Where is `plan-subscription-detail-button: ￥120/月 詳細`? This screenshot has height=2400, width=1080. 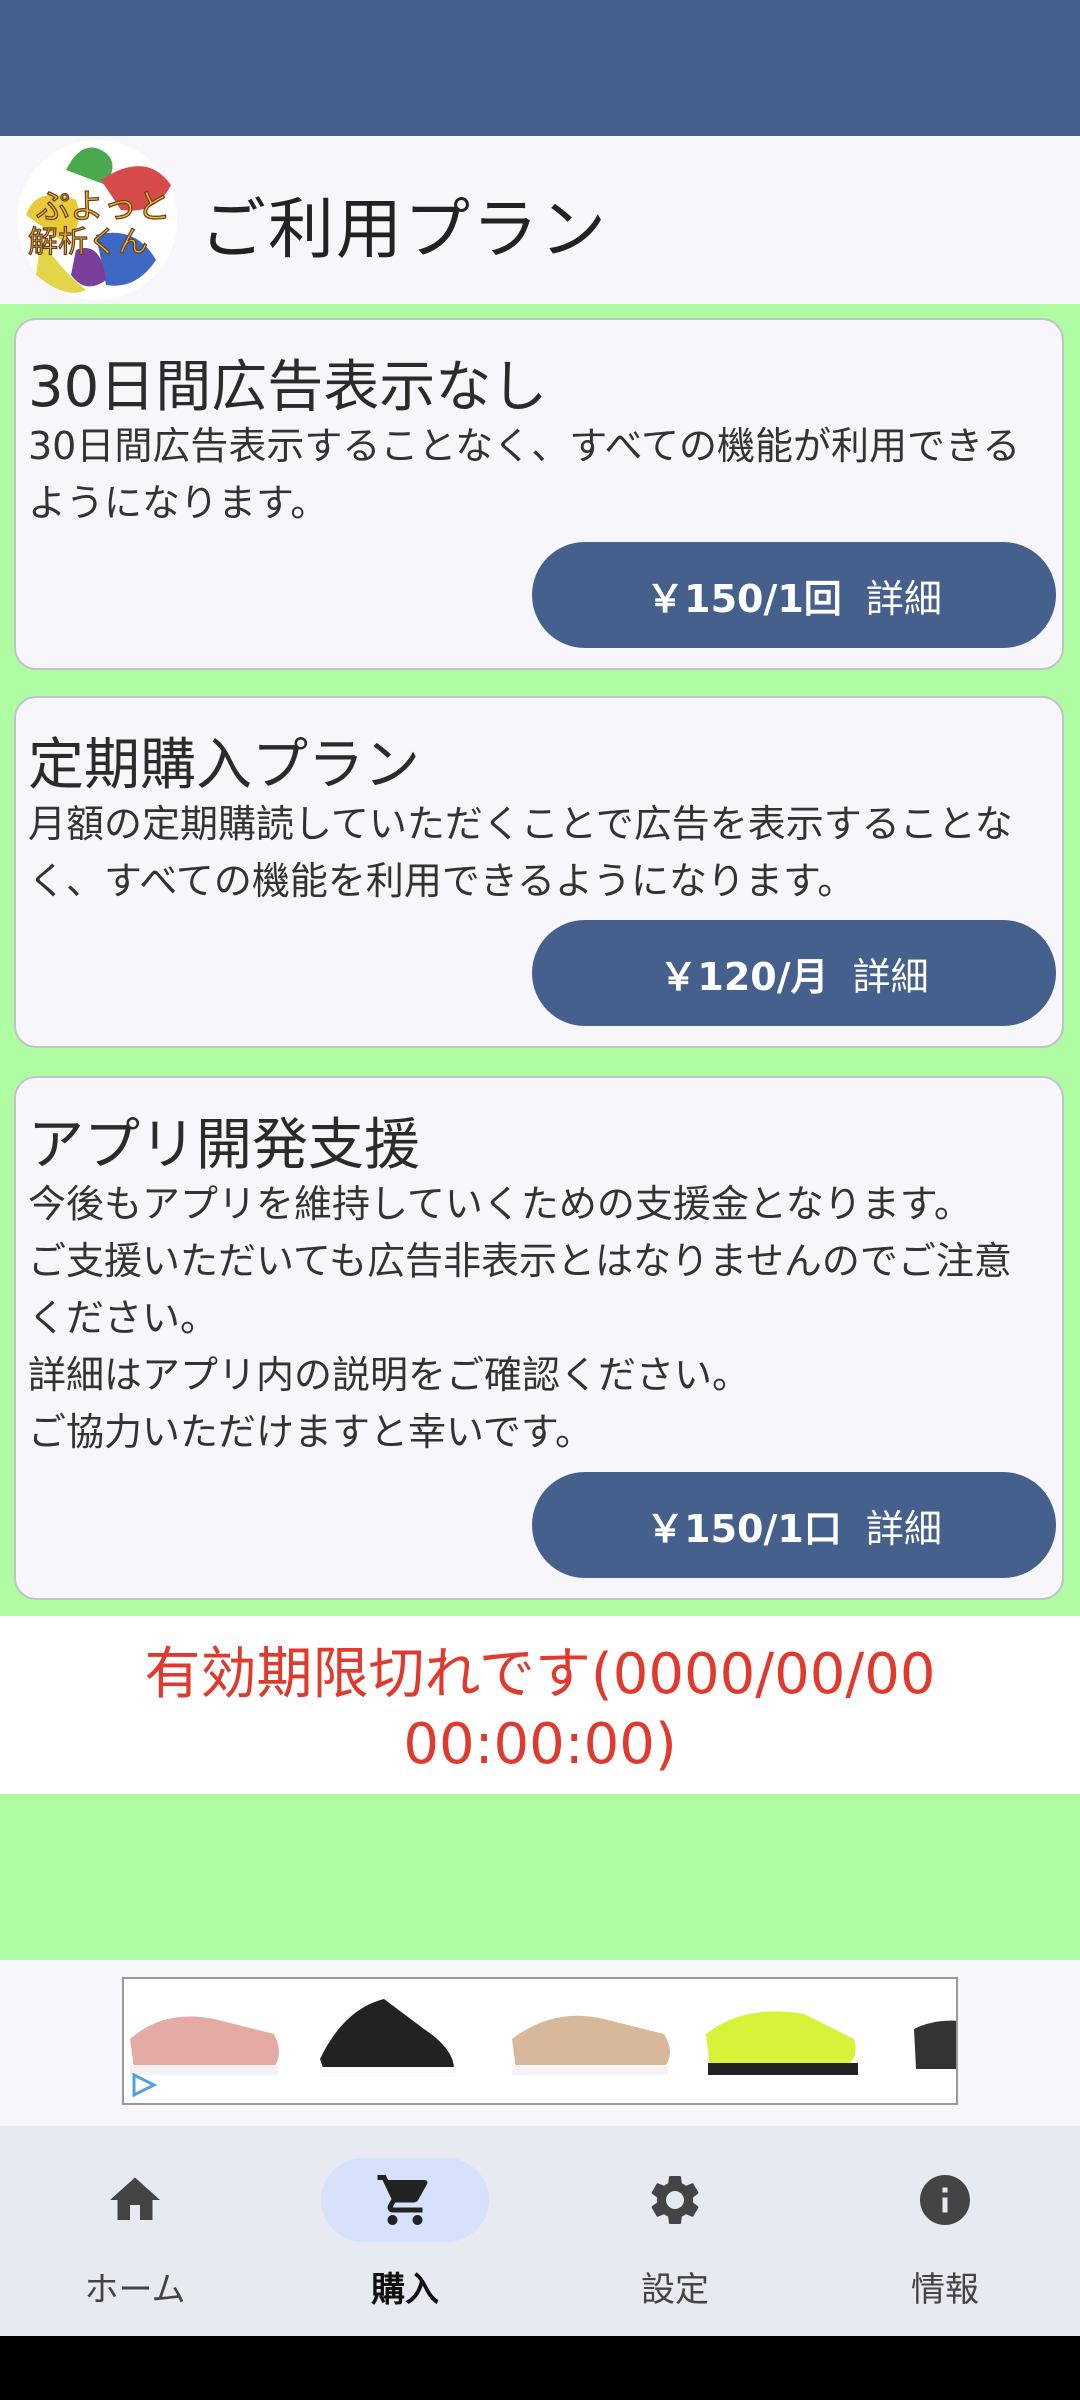
plan-subscription-detail-button: ￥120/月 詳細 is located at coordinates (794, 973).